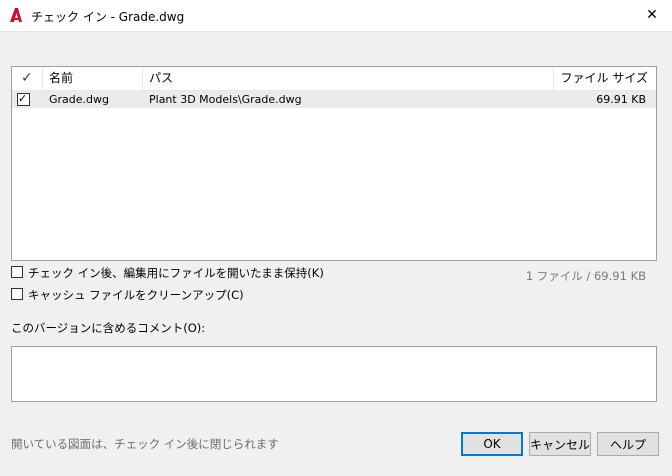 The height and width of the screenshot is (476, 672). Describe the element at coordinates (560, 444) in the screenshot. I see `cancel-button: キャンセル` at that location.